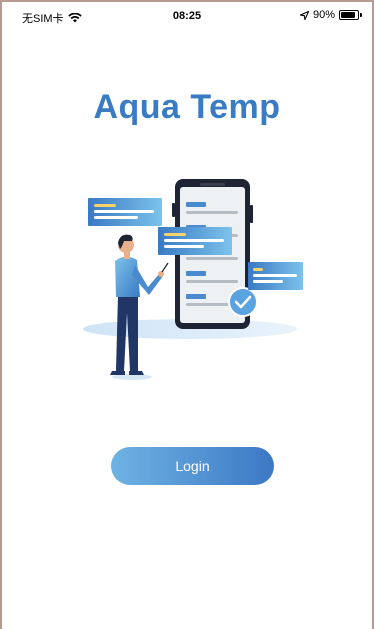  What do you see at coordinates (139, 307) in the screenshot?
I see `person-figure` at bounding box center [139, 307].